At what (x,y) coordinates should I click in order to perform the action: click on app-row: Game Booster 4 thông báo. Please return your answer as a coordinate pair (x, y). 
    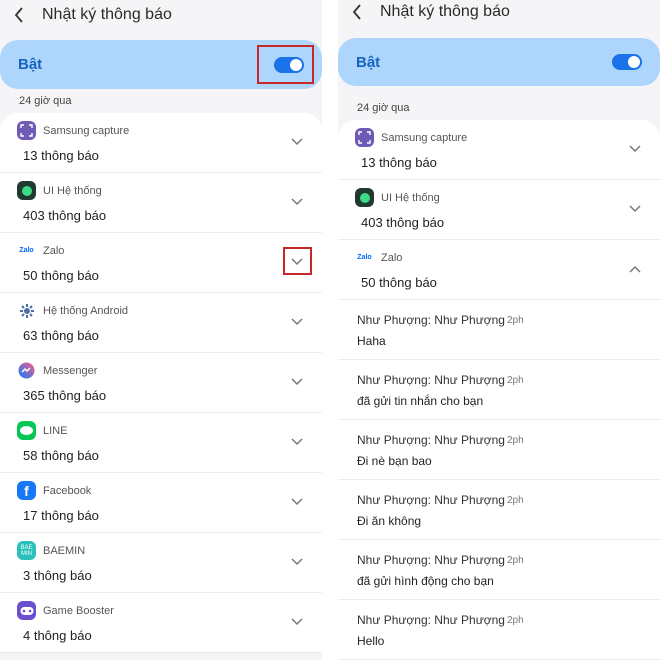
    Looking at the image, I should click on (161, 623).